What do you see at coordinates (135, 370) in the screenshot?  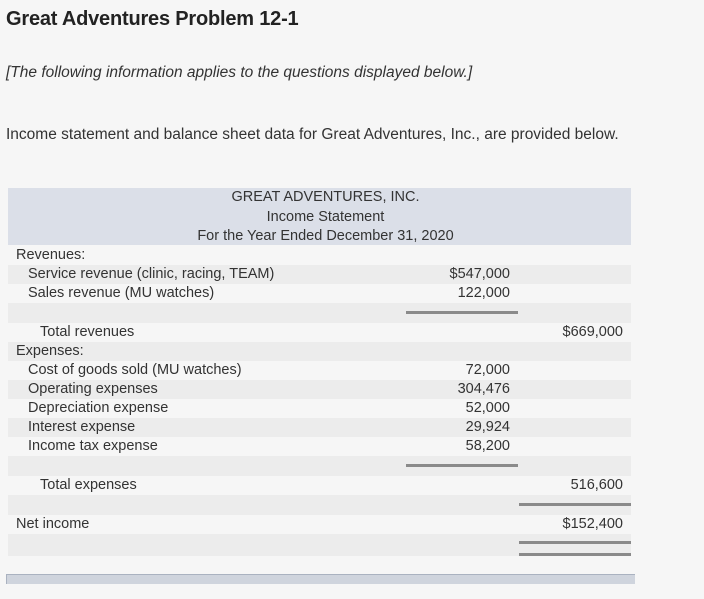 I see `row-label: Cost of goods sold (MU watches)` at bounding box center [135, 370].